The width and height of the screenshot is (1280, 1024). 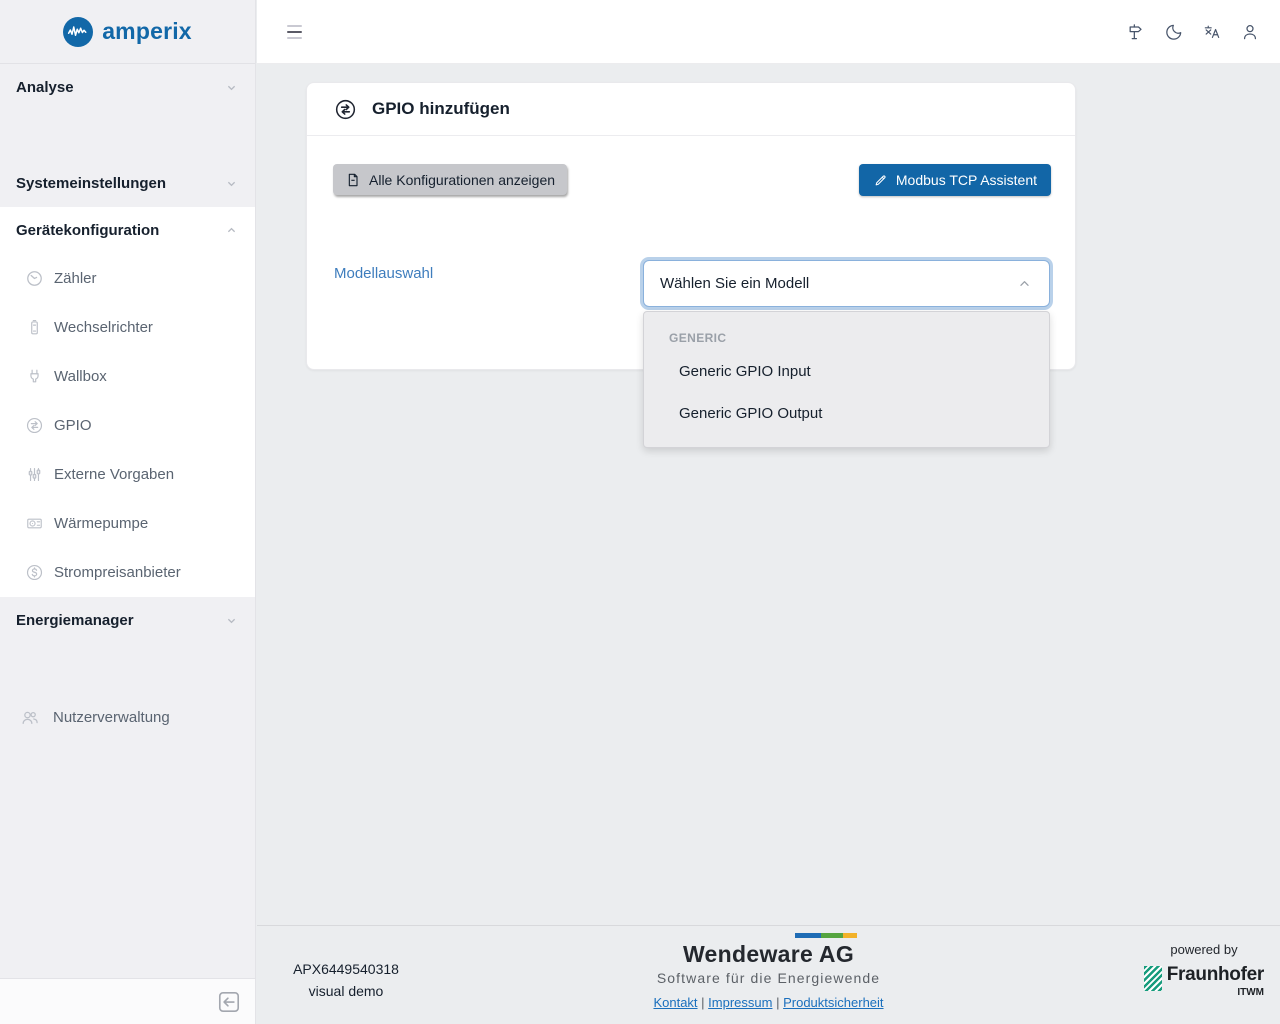 I want to click on fraunhofer-stripes-icon, so click(x=1153, y=978).